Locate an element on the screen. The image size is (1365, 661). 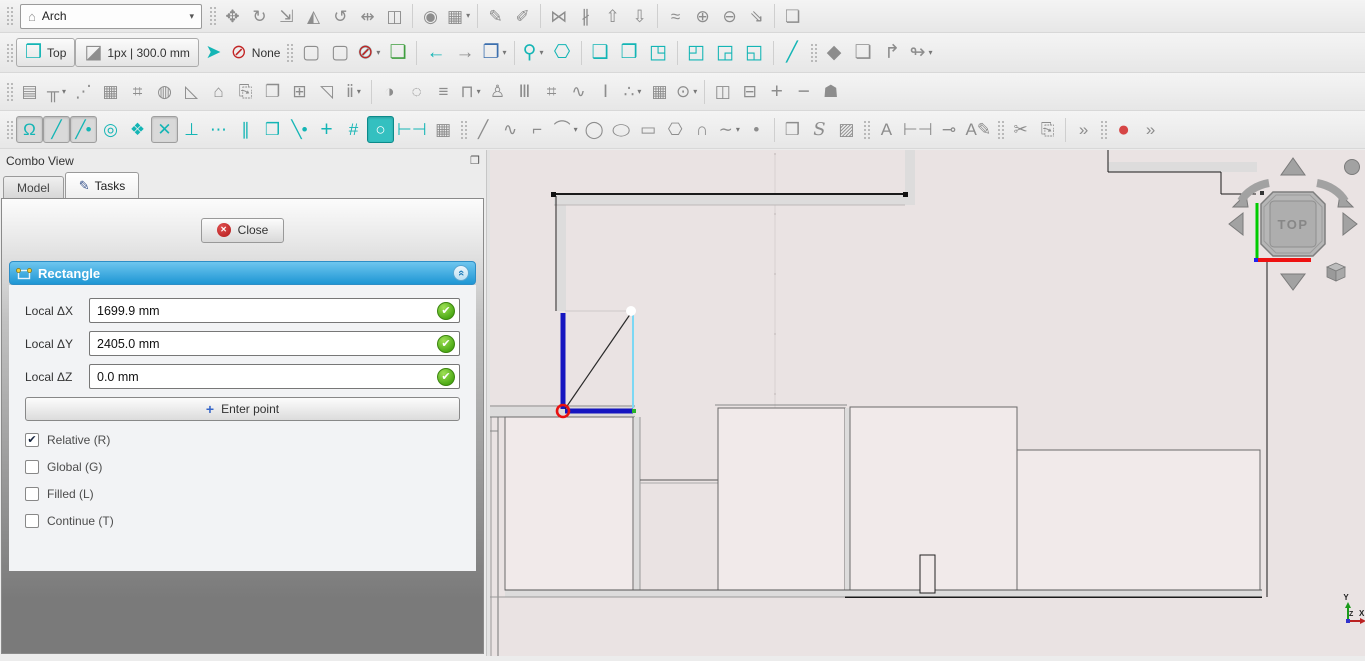
nav-sphere-icon is located at coordinates (1352, 167).